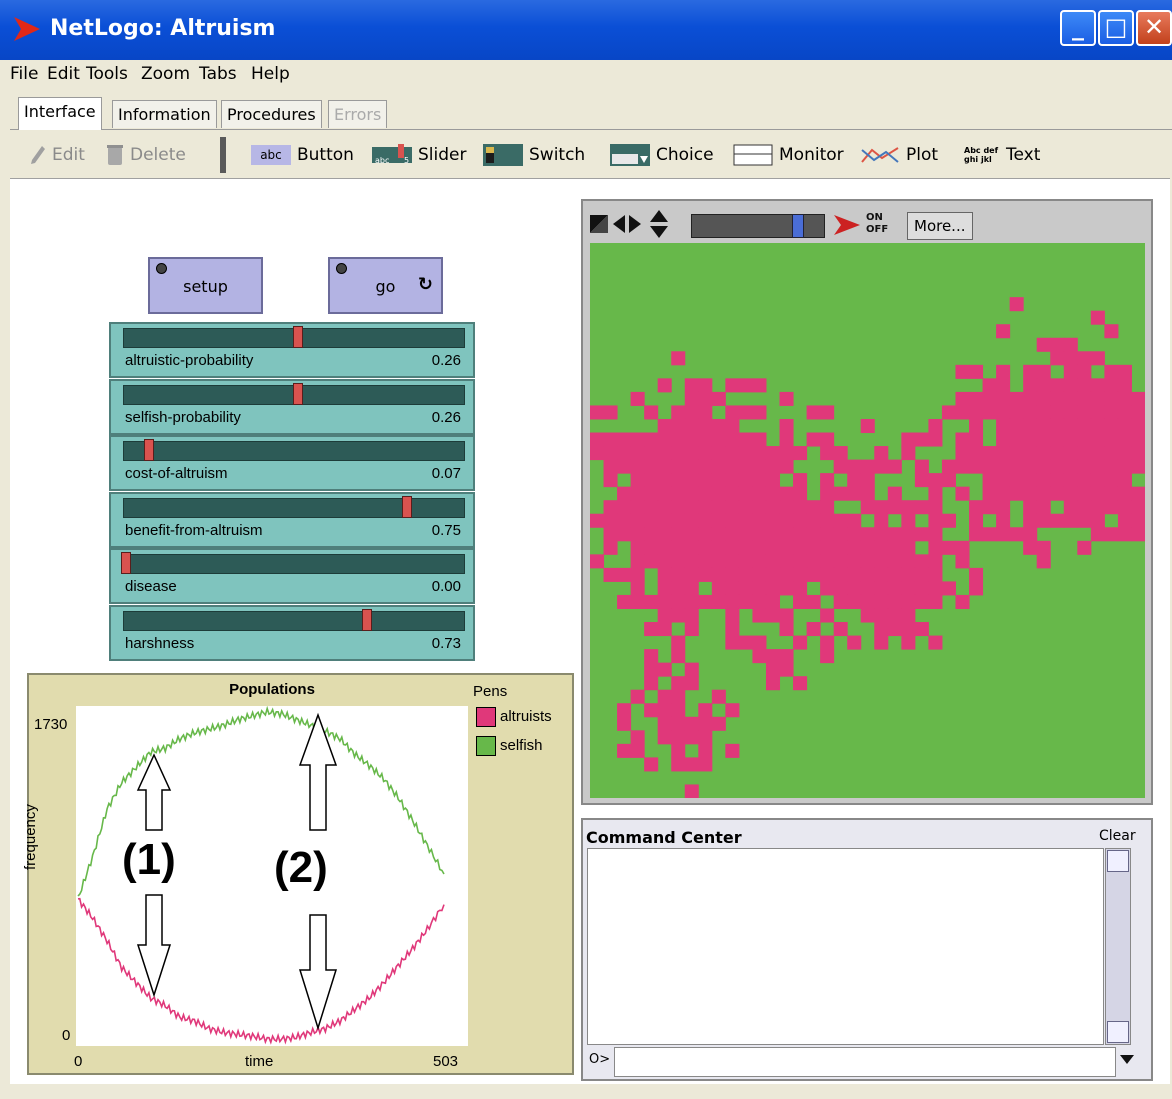  What do you see at coordinates (865, 1062) in the screenshot?
I see `command-input` at bounding box center [865, 1062].